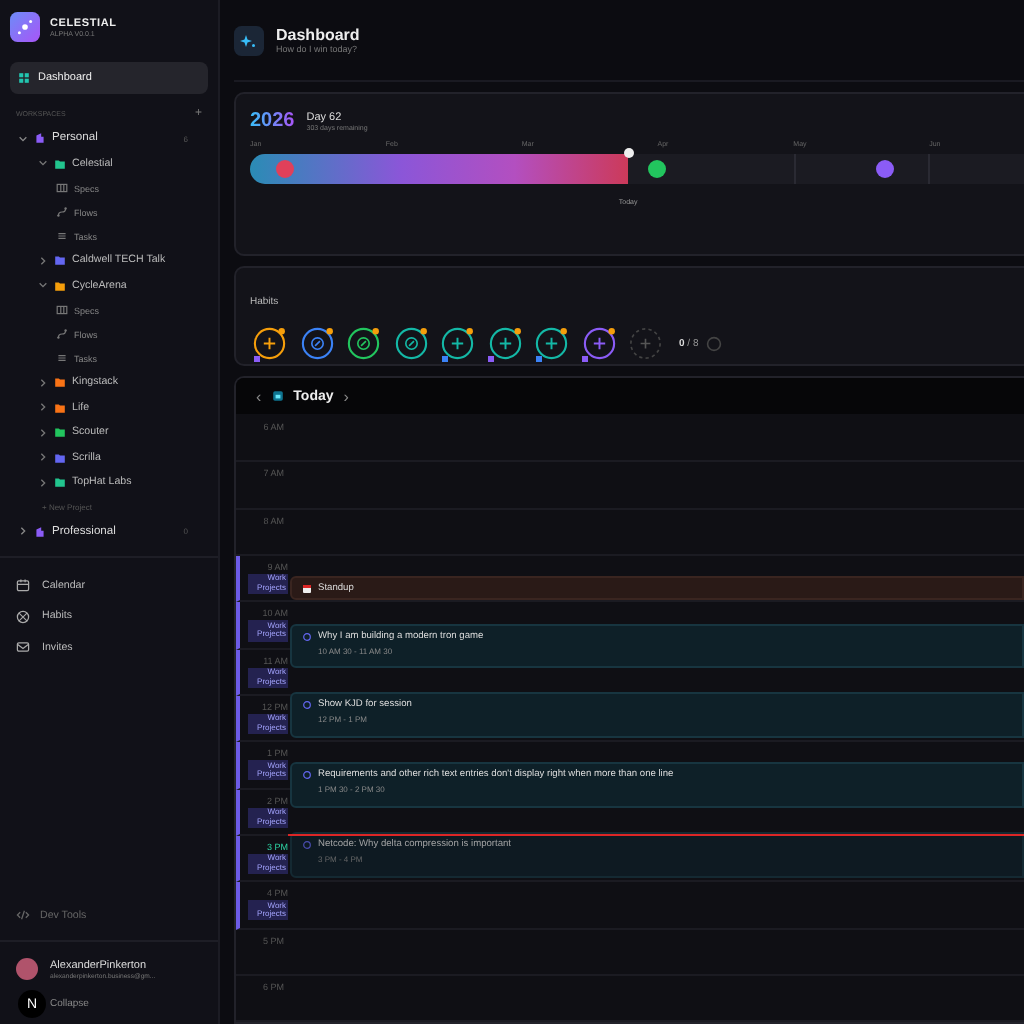  Describe the element at coordinates (346, 396) in the screenshot. I see `next-day-button: ›` at that location.